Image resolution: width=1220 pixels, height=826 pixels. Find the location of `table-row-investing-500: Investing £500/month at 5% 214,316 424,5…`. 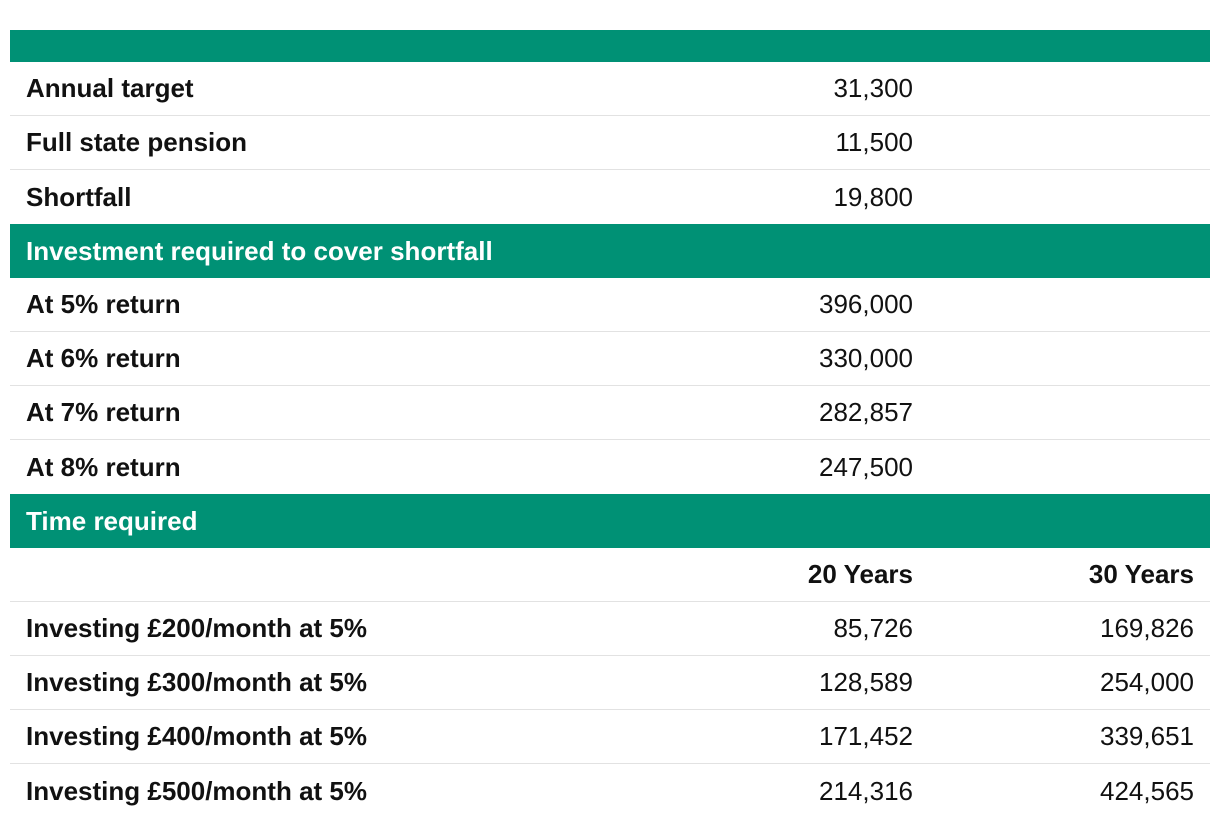

table-row-investing-500: Investing £500/month at 5% 214,316 424,5… is located at coordinates (610, 791).